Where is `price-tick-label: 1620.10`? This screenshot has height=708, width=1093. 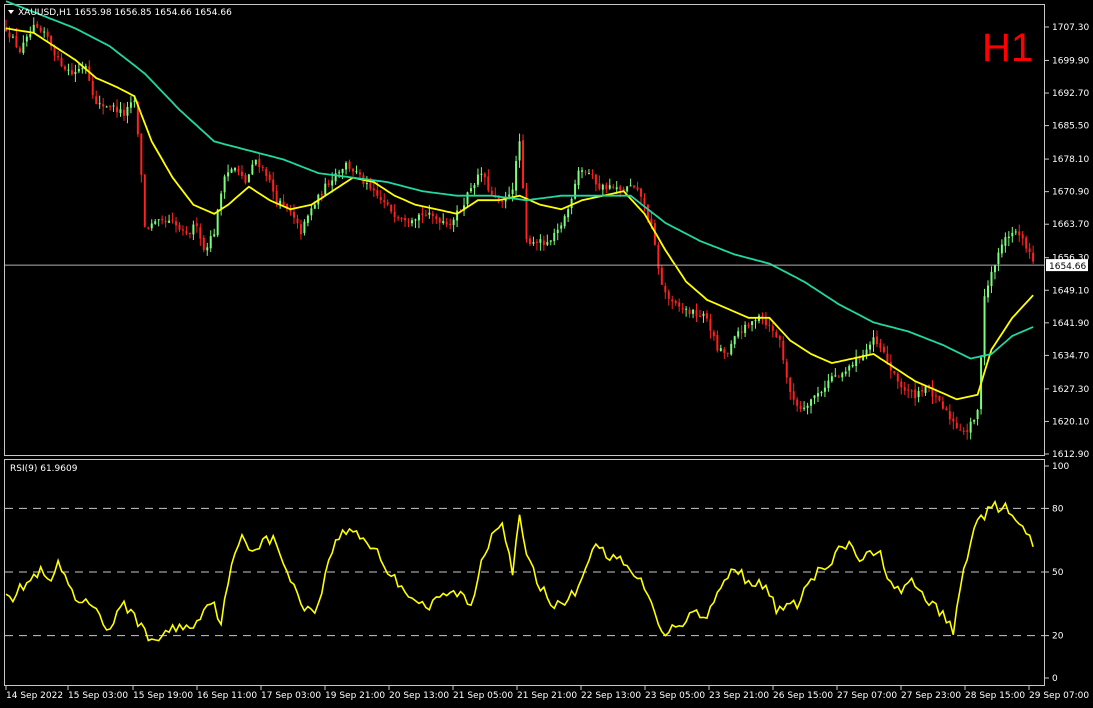 price-tick-label: 1620.10 is located at coordinates (1070, 422).